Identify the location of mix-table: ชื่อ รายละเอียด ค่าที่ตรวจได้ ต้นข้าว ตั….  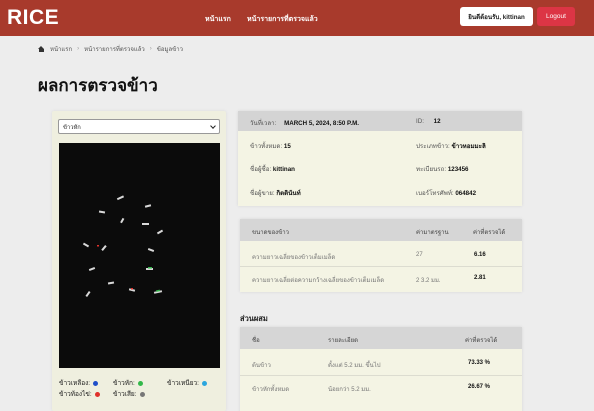
(381, 369).